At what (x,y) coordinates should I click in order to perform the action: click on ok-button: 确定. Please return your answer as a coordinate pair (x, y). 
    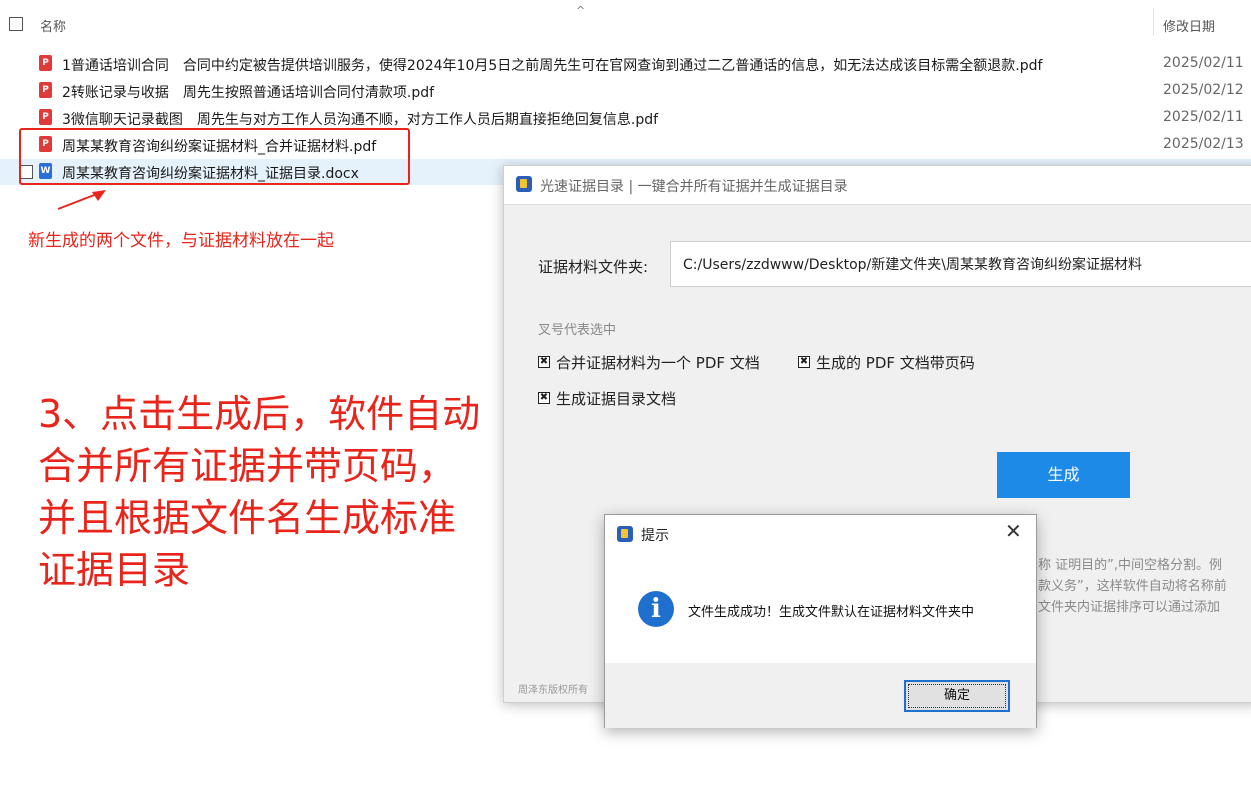
    Looking at the image, I should click on (957, 696).